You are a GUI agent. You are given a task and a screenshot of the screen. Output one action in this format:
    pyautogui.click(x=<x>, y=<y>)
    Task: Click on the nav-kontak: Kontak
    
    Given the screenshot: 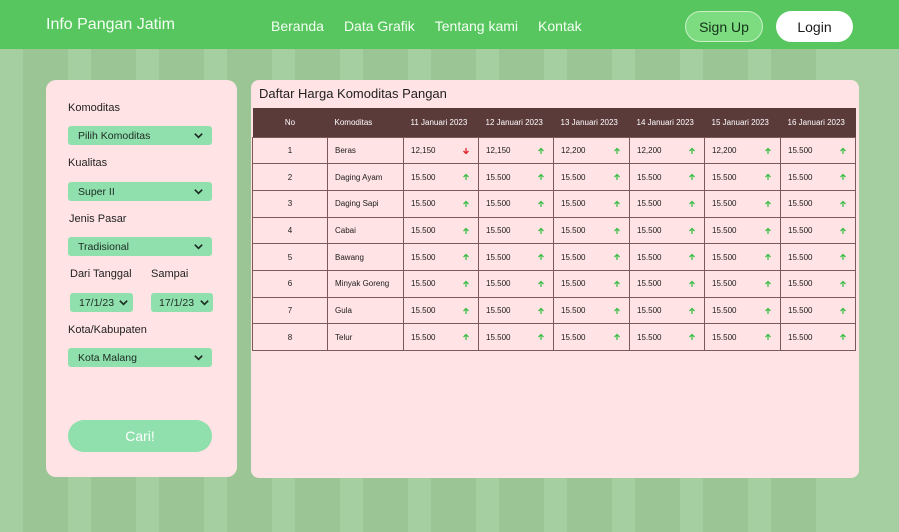 What is the action you would take?
    pyautogui.click(x=560, y=26)
    